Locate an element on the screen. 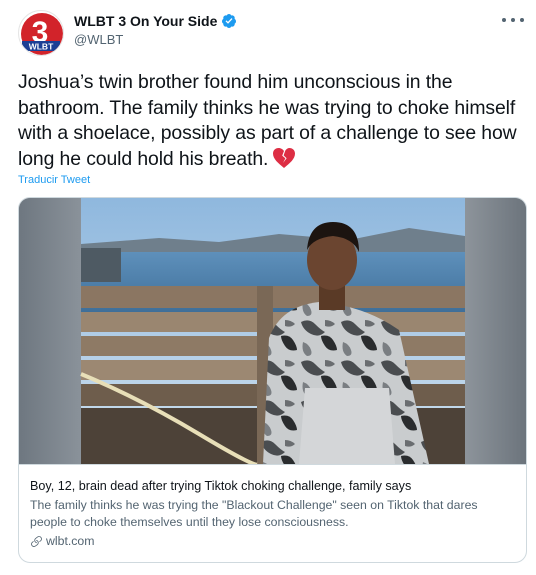  display-name: WLBT 3 On Your Side is located at coordinates (145, 21).